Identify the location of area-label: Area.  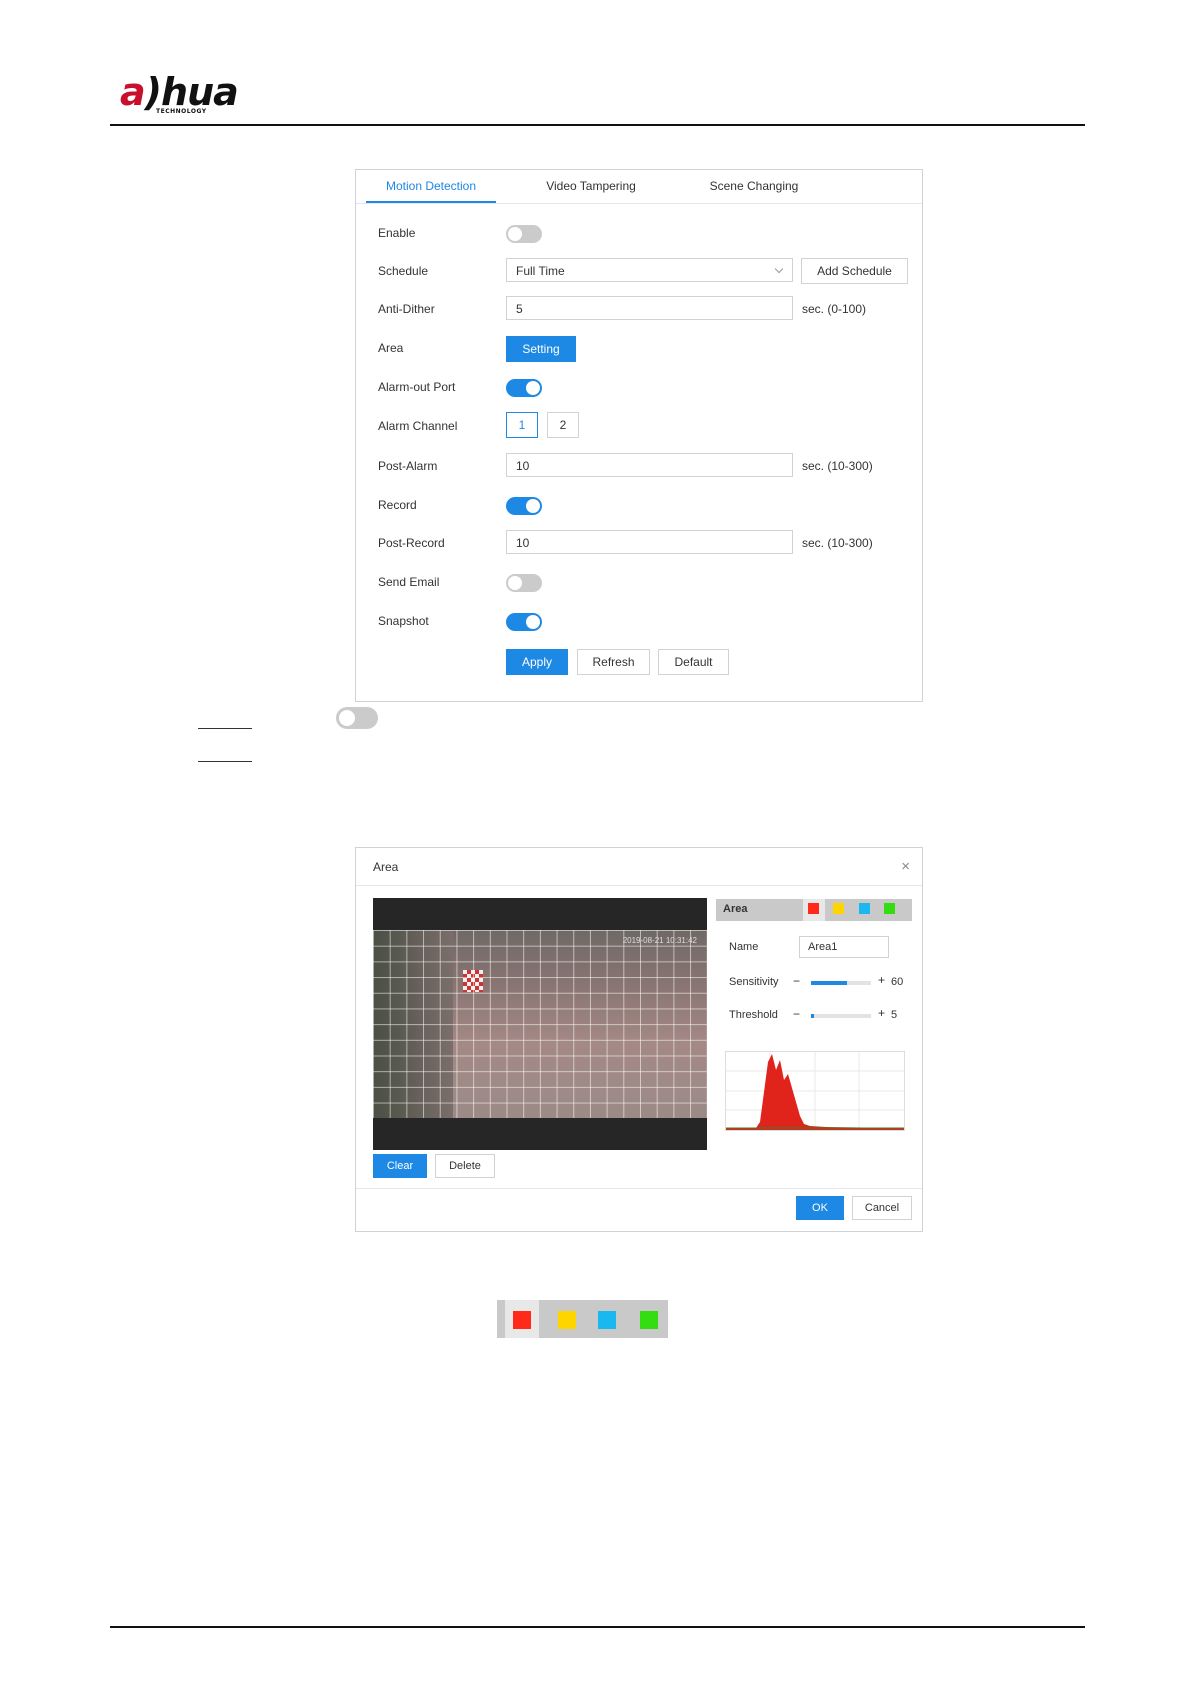
(391, 348).